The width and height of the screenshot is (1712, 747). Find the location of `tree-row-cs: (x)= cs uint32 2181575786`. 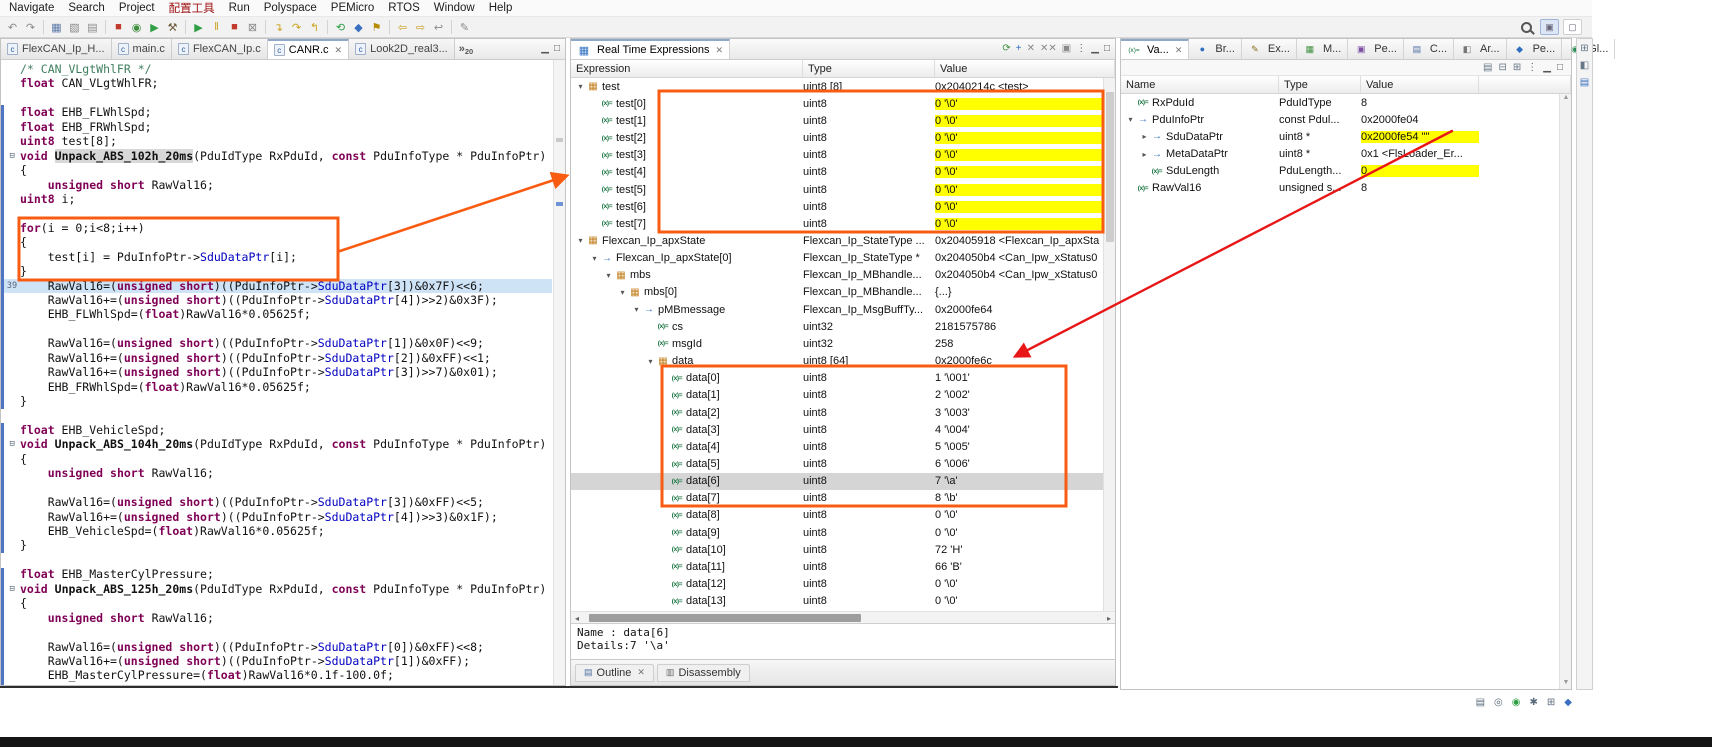

tree-row-cs: (x)= cs uint32 2181575786 is located at coordinates (837, 326).